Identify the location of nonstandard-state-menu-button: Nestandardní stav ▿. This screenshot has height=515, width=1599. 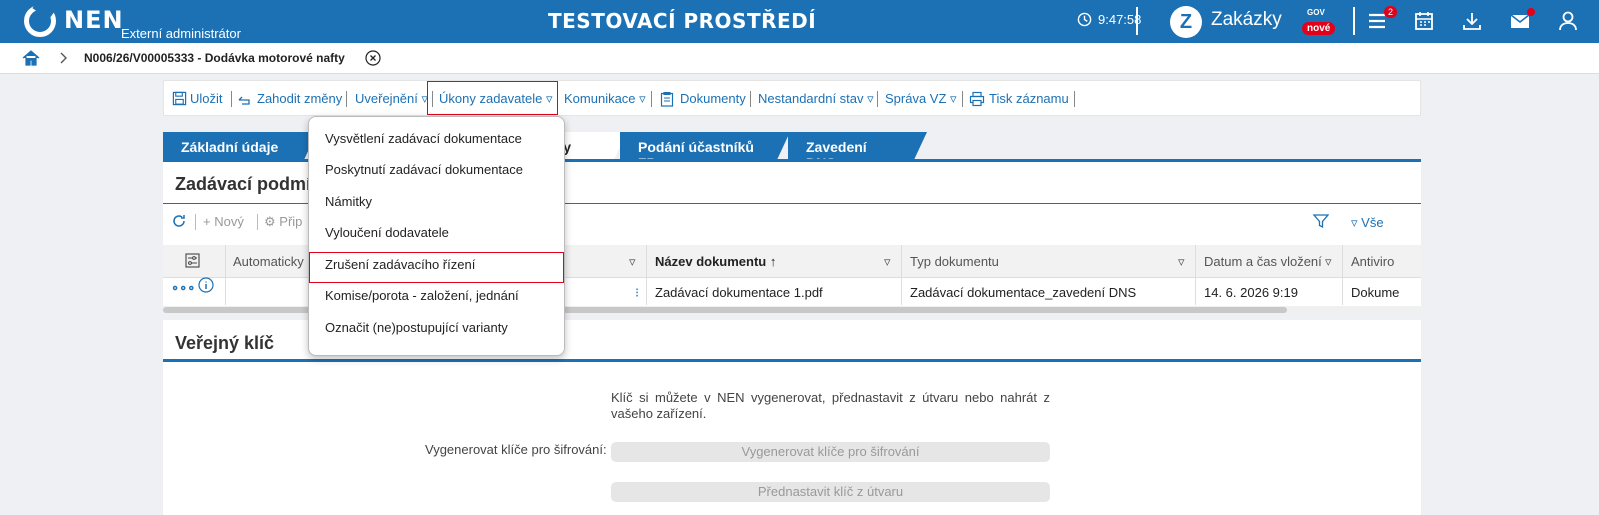
(816, 99).